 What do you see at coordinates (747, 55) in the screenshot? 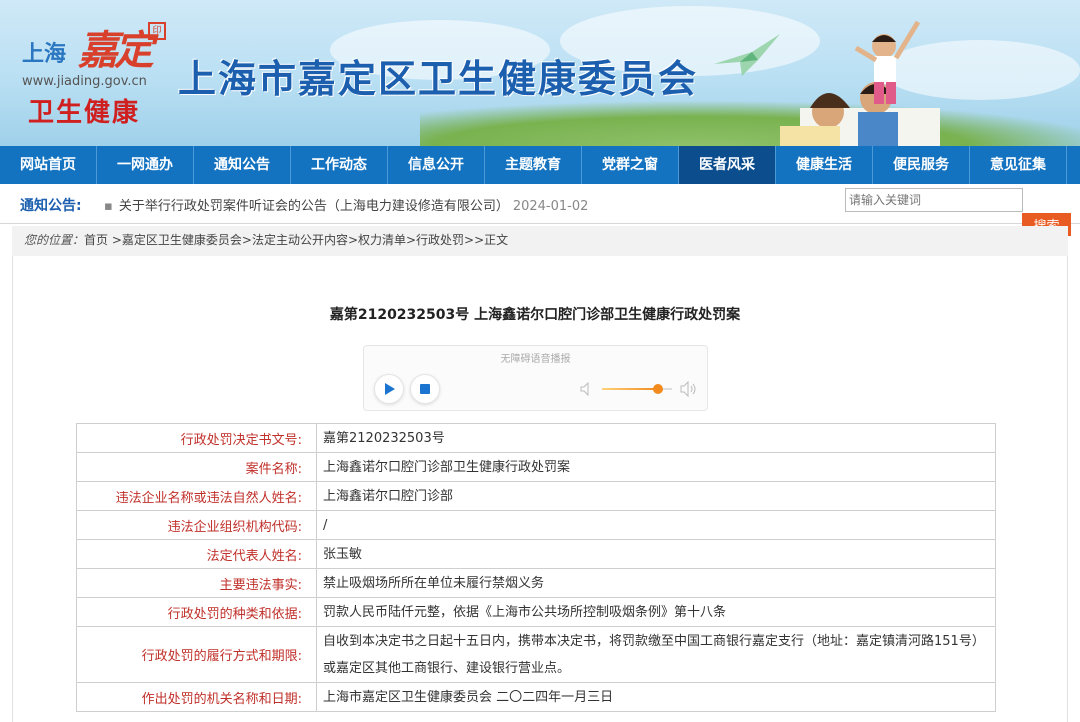
I see `paper-bird-icon` at bounding box center [747, 55].